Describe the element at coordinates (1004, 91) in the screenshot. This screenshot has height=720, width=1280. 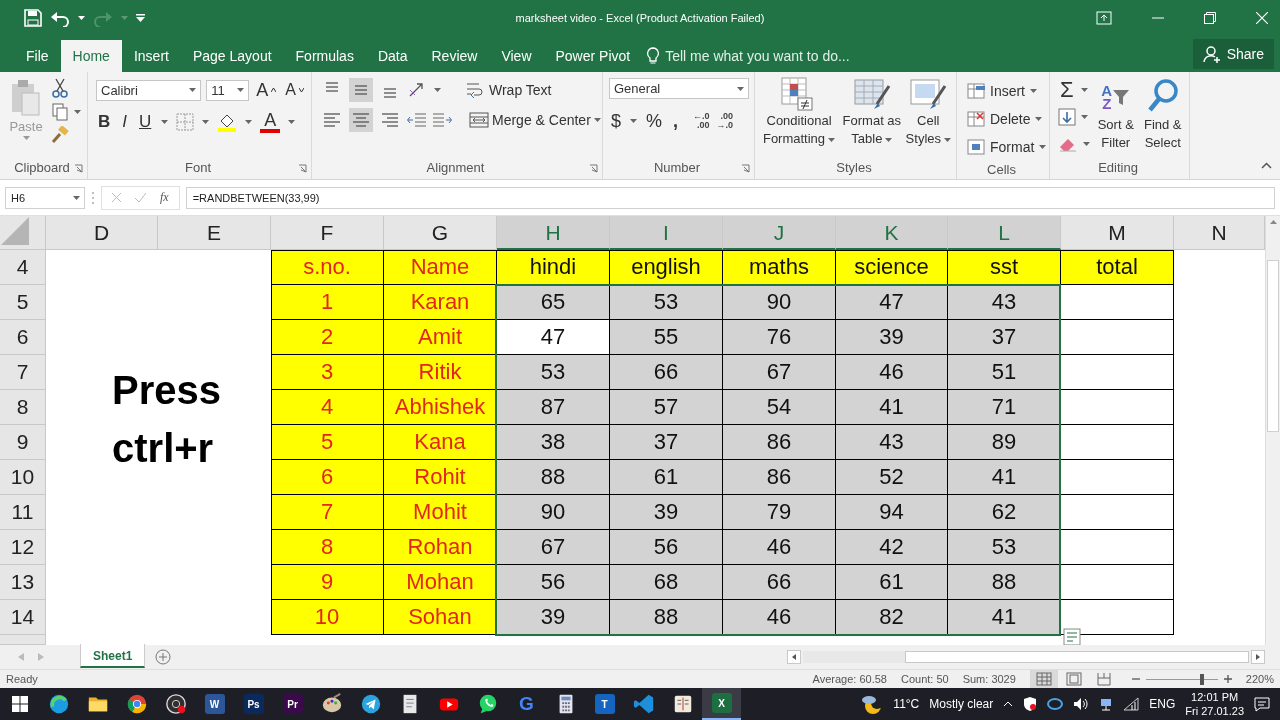
I see `cells-menu-button: Insert` at that location.